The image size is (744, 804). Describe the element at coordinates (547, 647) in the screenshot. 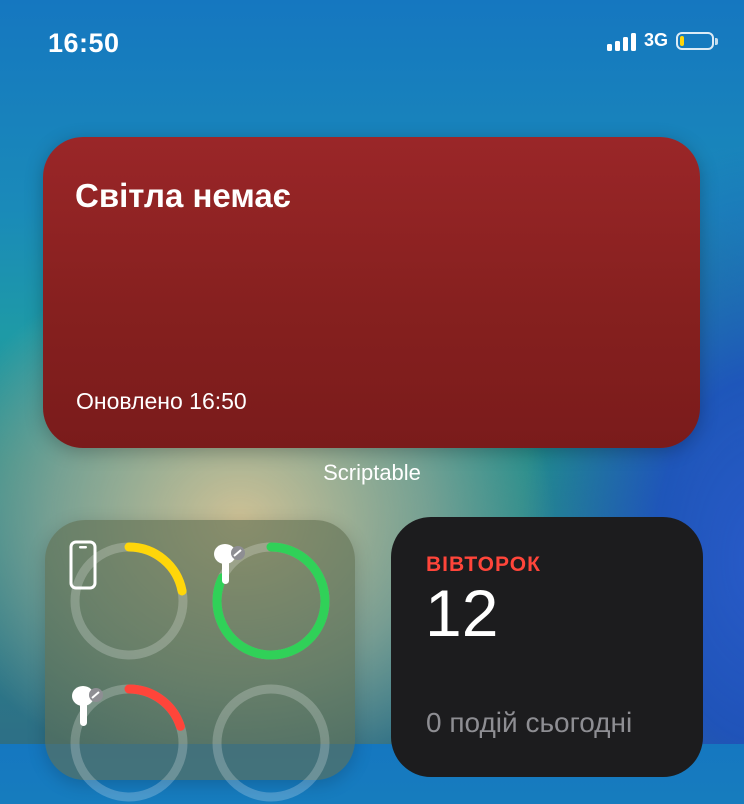

I see `calendar-widget: ВІВТОРОК 12 0 подій сьогодні` at that location.